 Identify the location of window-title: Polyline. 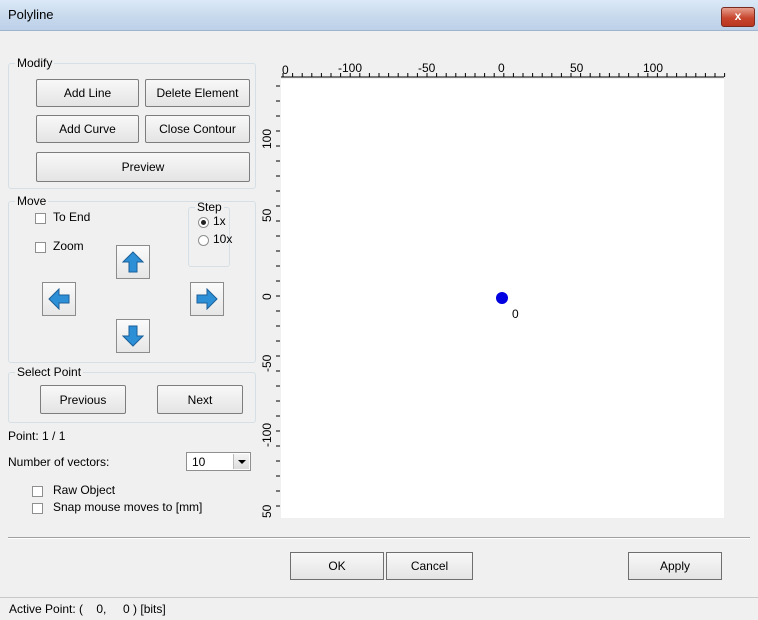
(31, 14).